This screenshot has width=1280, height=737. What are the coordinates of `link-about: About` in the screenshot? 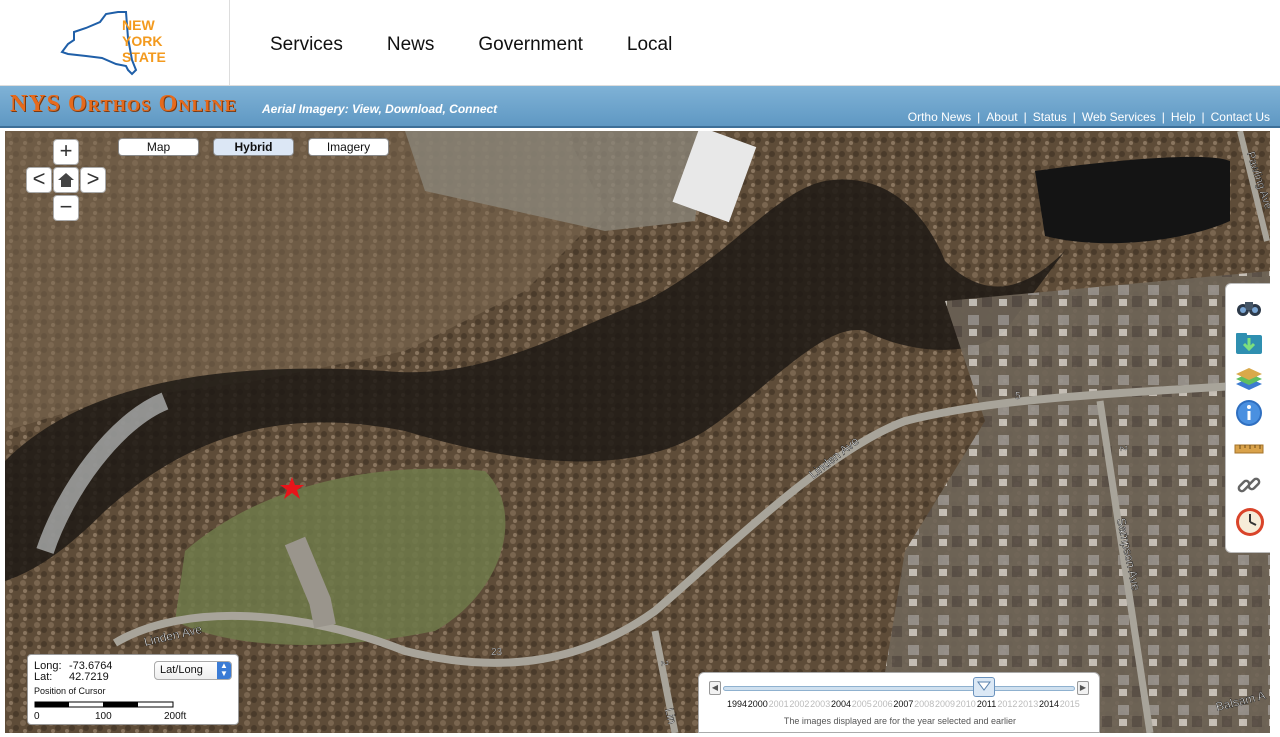 It's located at (1001, 117).